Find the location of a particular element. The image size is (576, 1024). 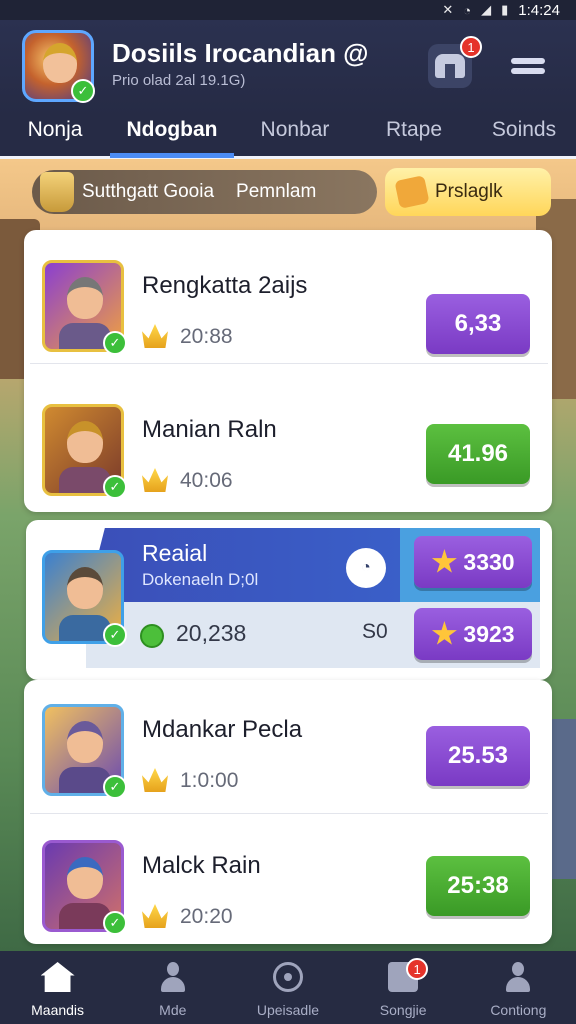

tab-nonja: Nonja is located at coordinates (55, 136).